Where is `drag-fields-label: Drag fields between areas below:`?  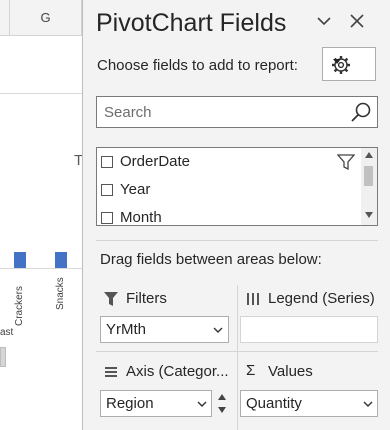 drag-fields-label: Drag fields between areas below: is located at coordinates (211, 259).